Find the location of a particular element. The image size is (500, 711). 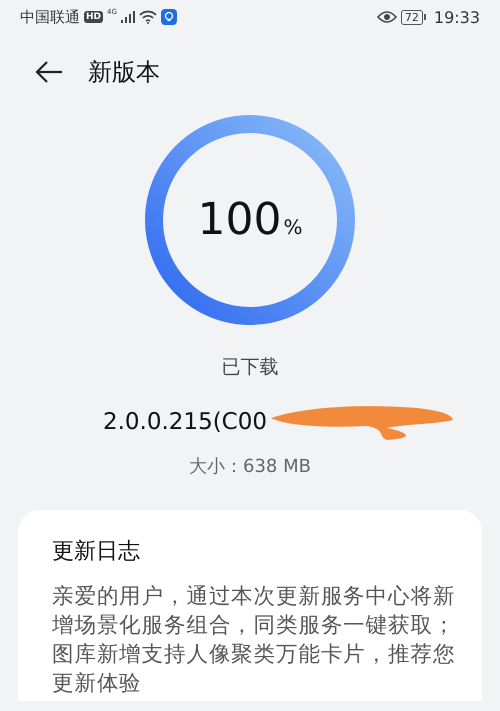

wifi-icon is located at coordinates (147, 17).